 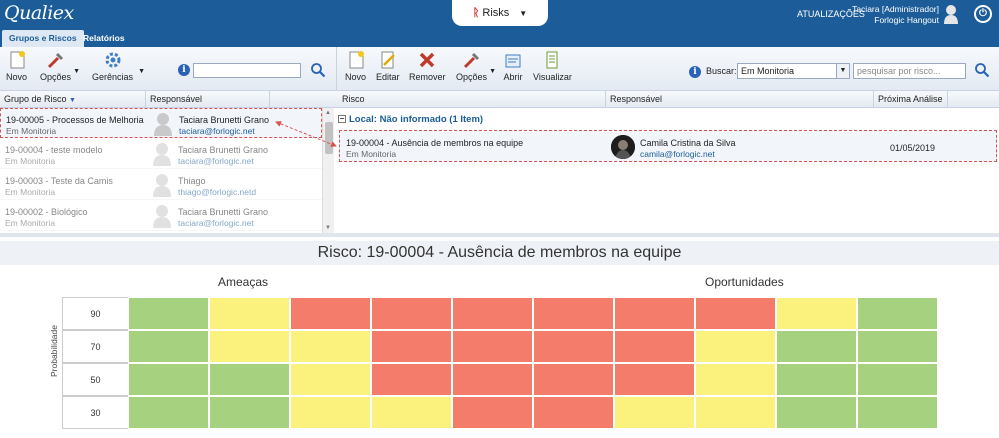 What do you see at coordinates (721, 71) in the screenshot?
I see `buscar-label: Buscar:` at bounding box center [721, 71].